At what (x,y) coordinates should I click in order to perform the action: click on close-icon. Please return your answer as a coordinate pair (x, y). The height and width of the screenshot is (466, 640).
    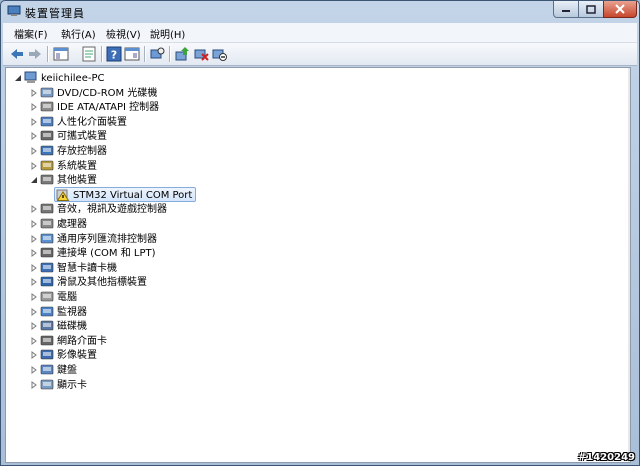
    Looking at the image, I should click on (620, 9).